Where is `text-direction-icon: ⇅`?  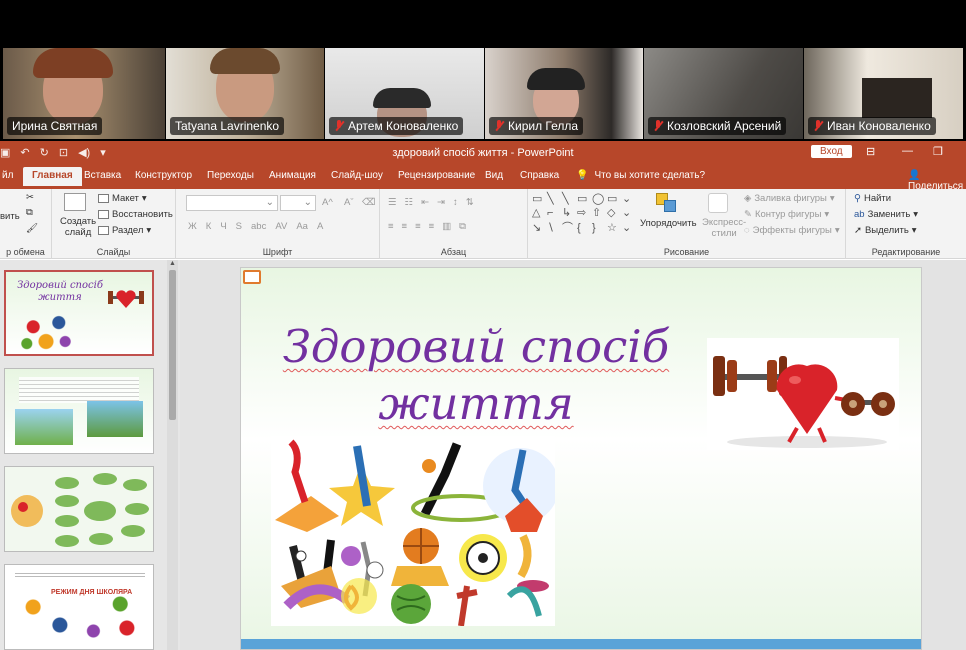 text-direction-icon: ⇅ is located at coordinates (470, 202).